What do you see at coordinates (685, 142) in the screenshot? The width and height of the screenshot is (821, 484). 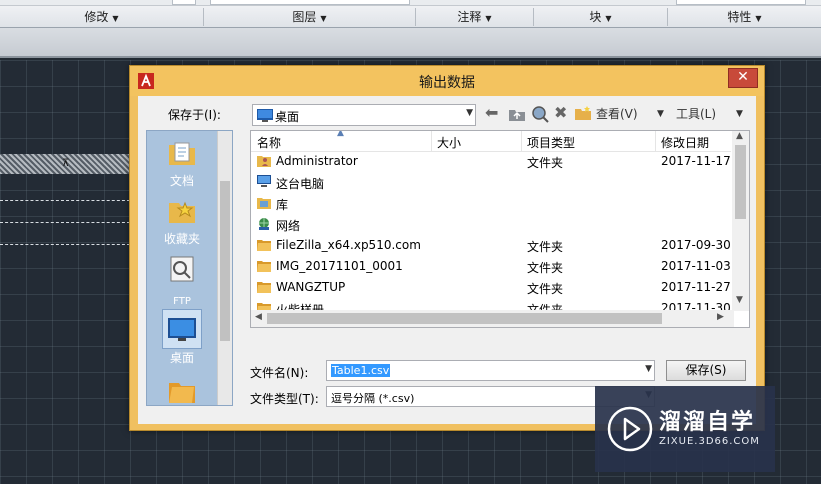 I see `column-modified: 修改日期` at bounding box center [685, 142].